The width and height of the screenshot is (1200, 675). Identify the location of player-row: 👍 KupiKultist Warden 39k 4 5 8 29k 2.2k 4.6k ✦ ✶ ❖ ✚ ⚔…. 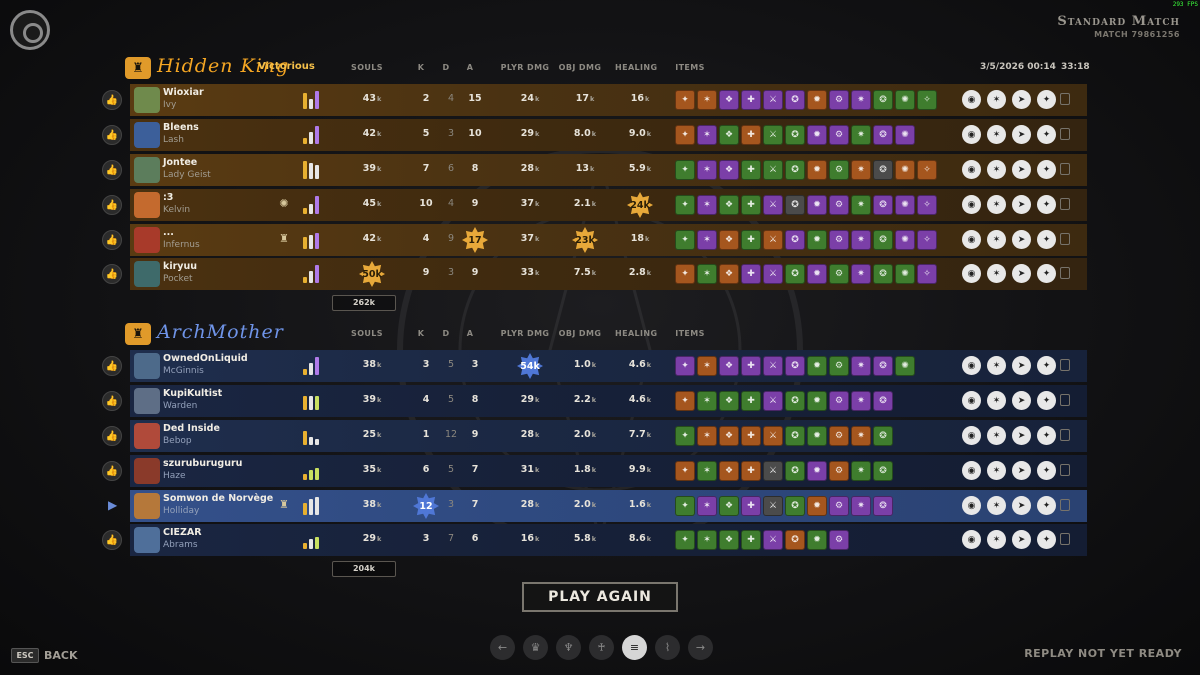
(594, 401).